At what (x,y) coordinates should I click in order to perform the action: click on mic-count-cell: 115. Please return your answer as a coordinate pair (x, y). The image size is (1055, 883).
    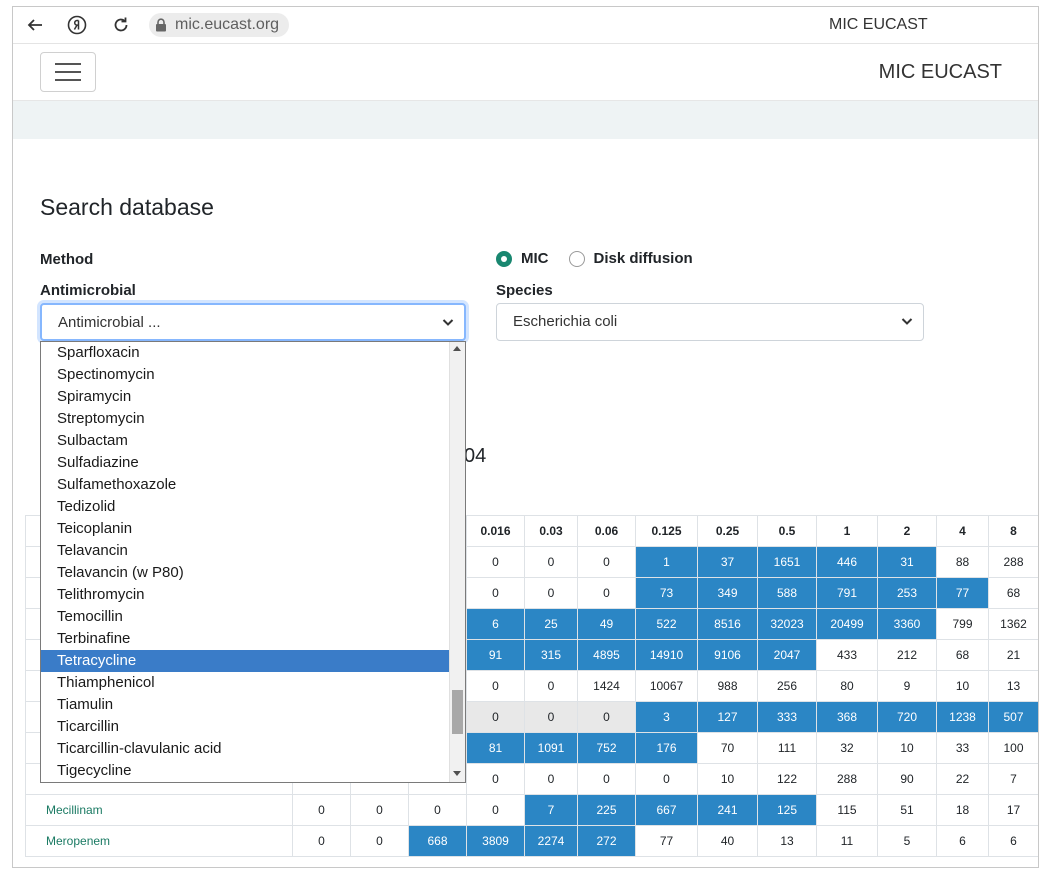
    Looking at the image, I should click on (847, 810).